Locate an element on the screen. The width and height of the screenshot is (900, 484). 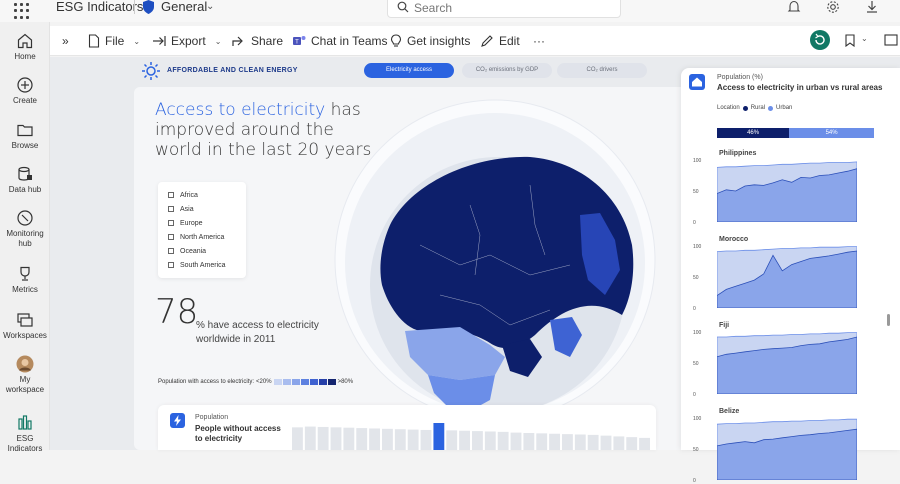
app-launcher-icon is located at coordinates (22, 11).